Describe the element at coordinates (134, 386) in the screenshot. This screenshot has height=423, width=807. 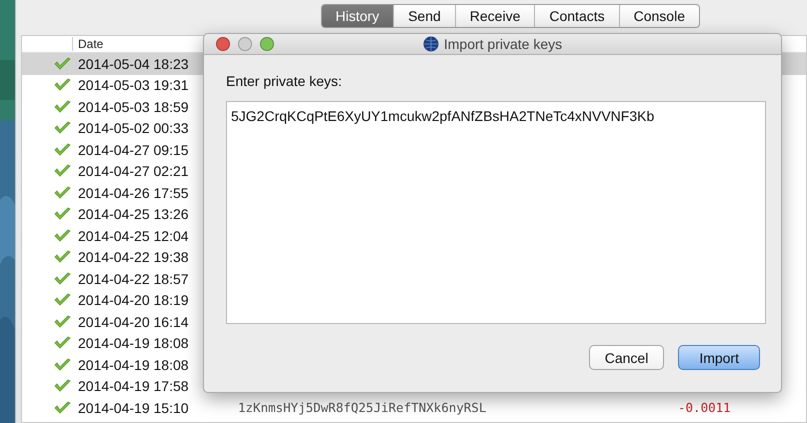
I see `date-cell-text: 2014-04-19 17:58` at that location.